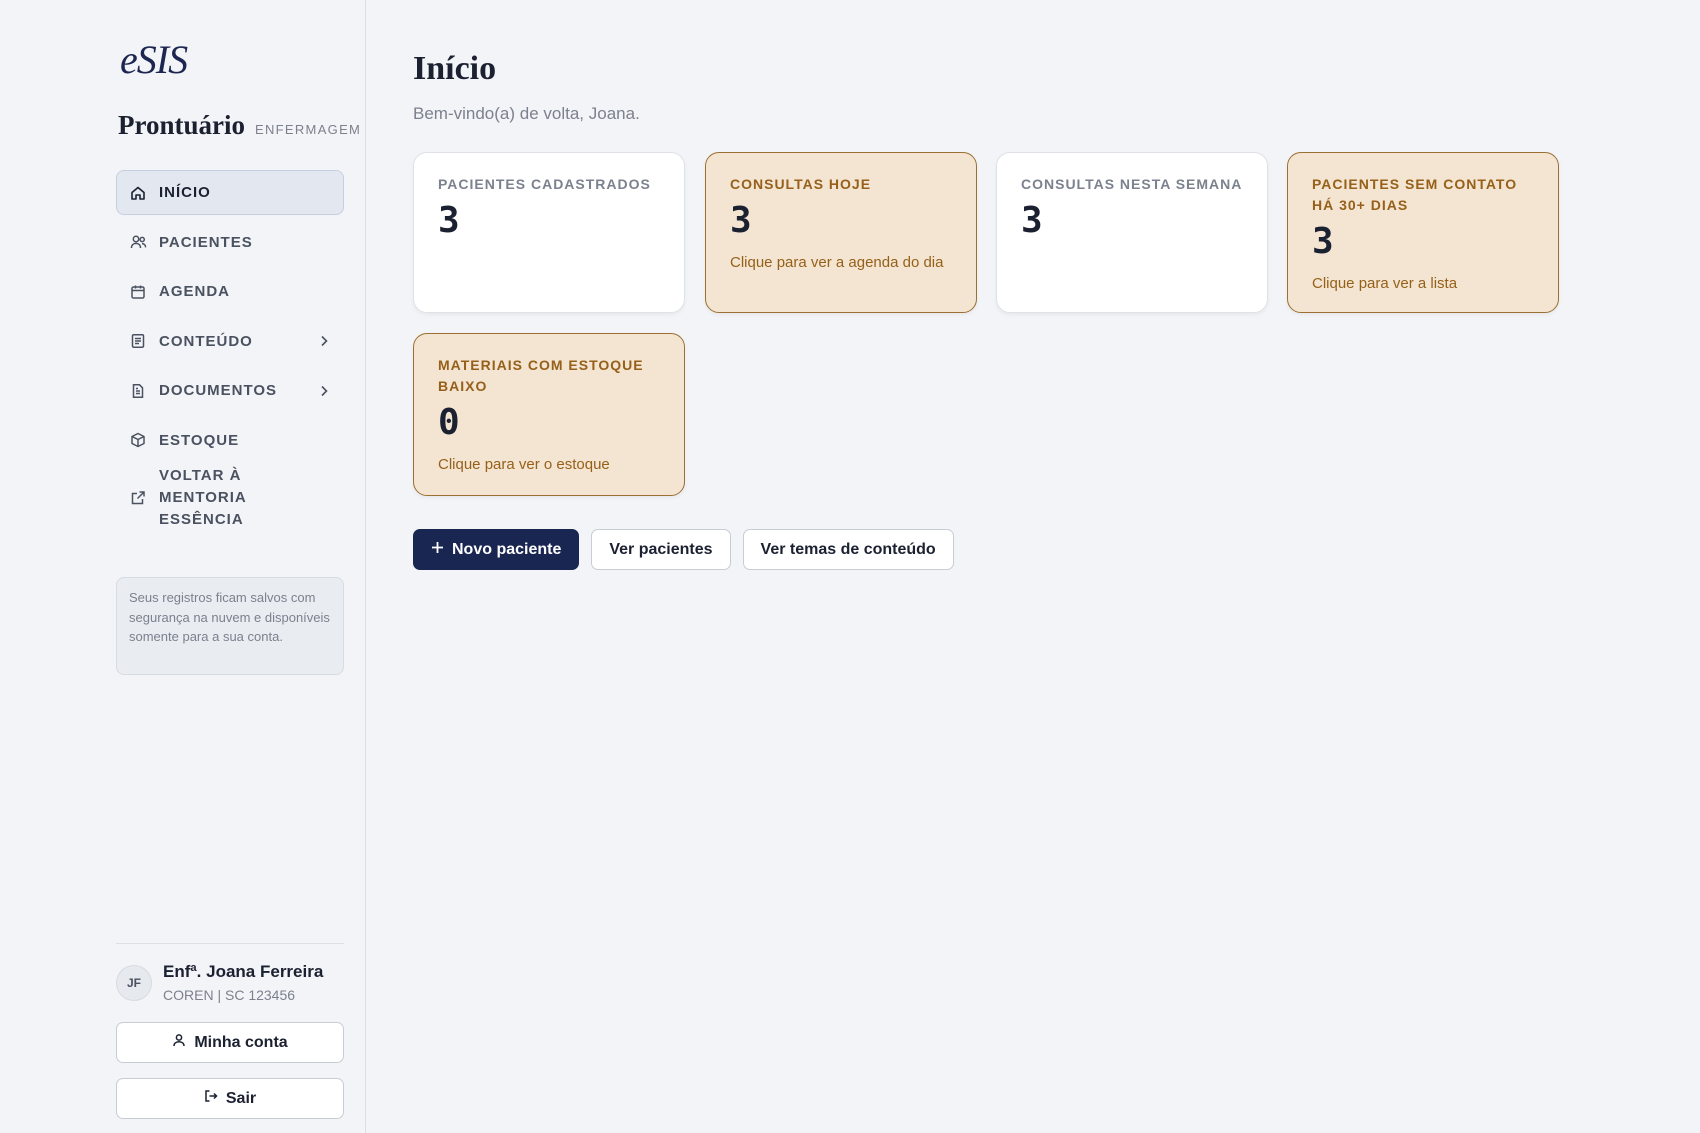 This screenshot has width=1700, height=1133. I want to click on card-value: 0, so click(449, 422).